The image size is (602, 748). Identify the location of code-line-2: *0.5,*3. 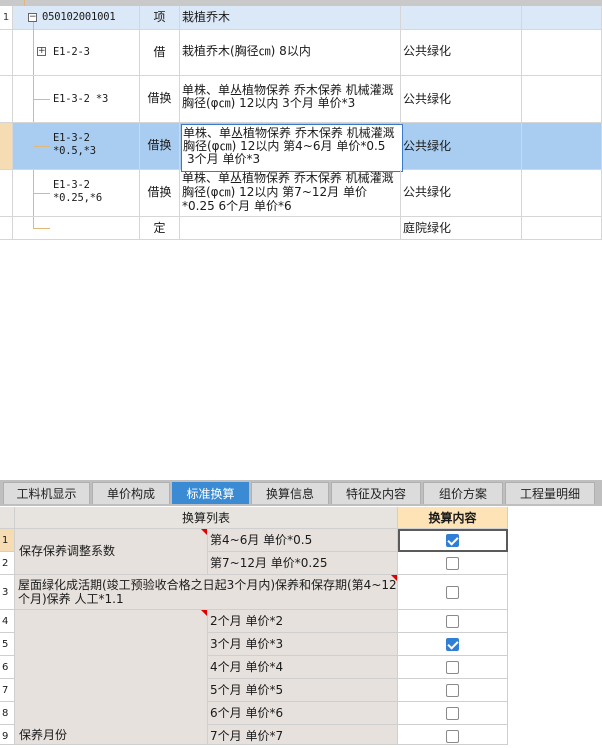
(74, 151).